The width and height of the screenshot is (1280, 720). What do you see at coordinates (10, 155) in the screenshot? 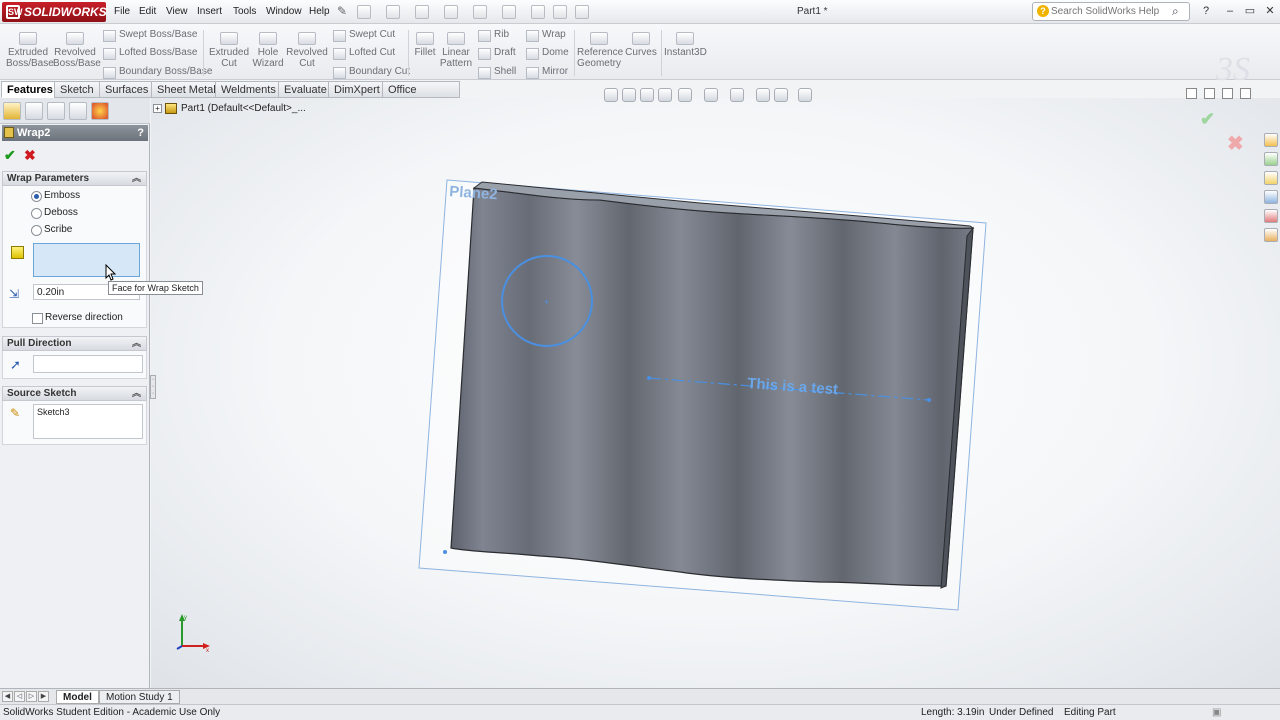
I see `ok-button: ✔` at bounding box center [10, 155].